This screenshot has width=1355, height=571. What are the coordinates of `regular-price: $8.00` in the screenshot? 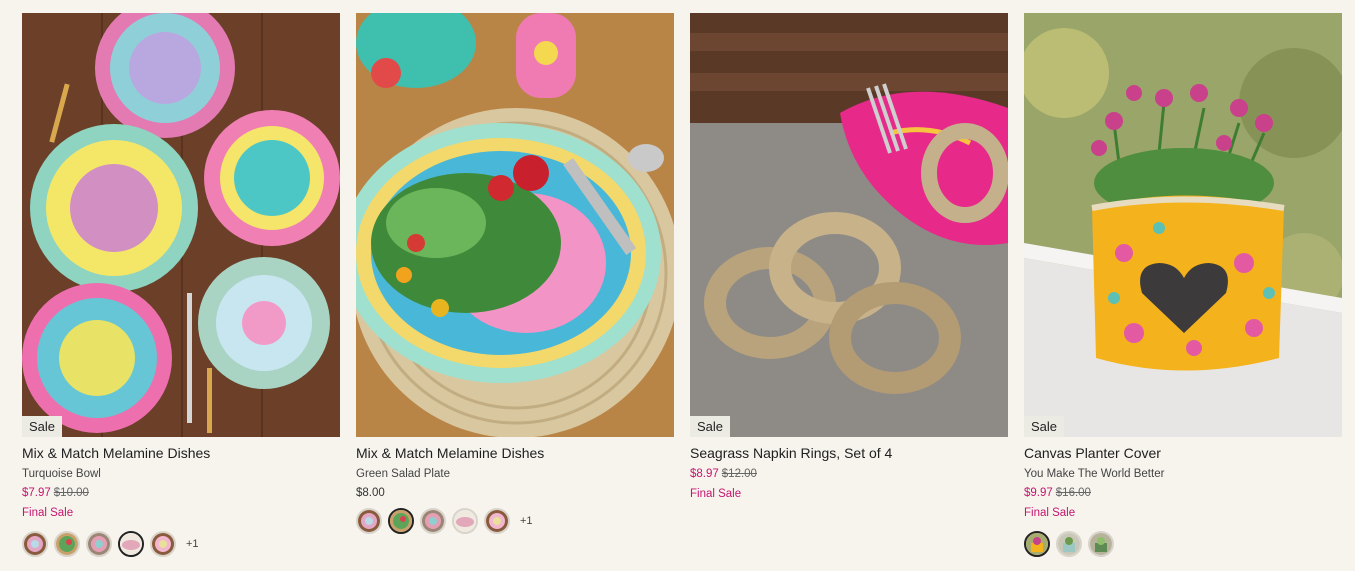 It's located at (370, 493).